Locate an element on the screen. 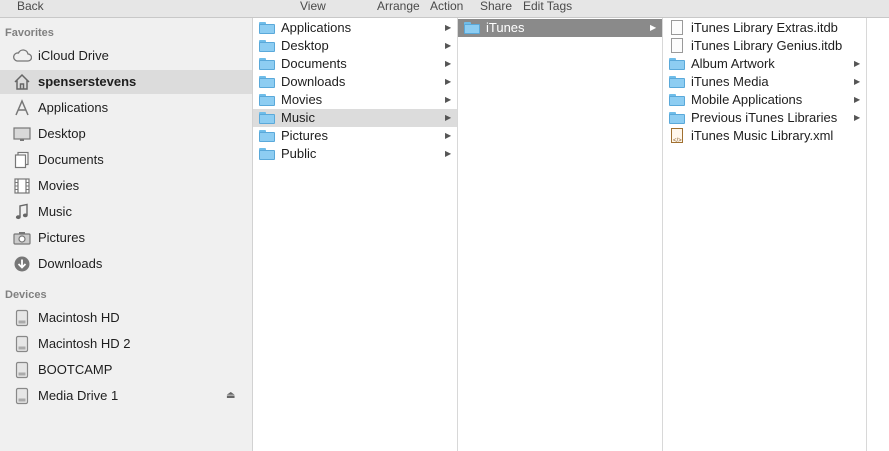 This screenshot has height=451, width=889. film-icon is located at coordinates (22, 186).